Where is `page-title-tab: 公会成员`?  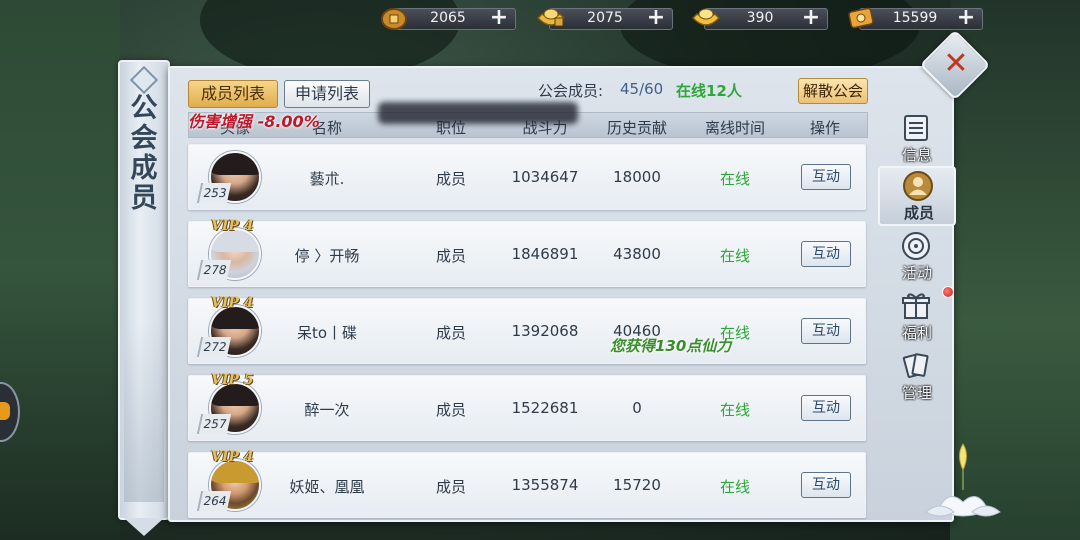
page-title-tab: 公会成员 is located at coordinates (144, 298).